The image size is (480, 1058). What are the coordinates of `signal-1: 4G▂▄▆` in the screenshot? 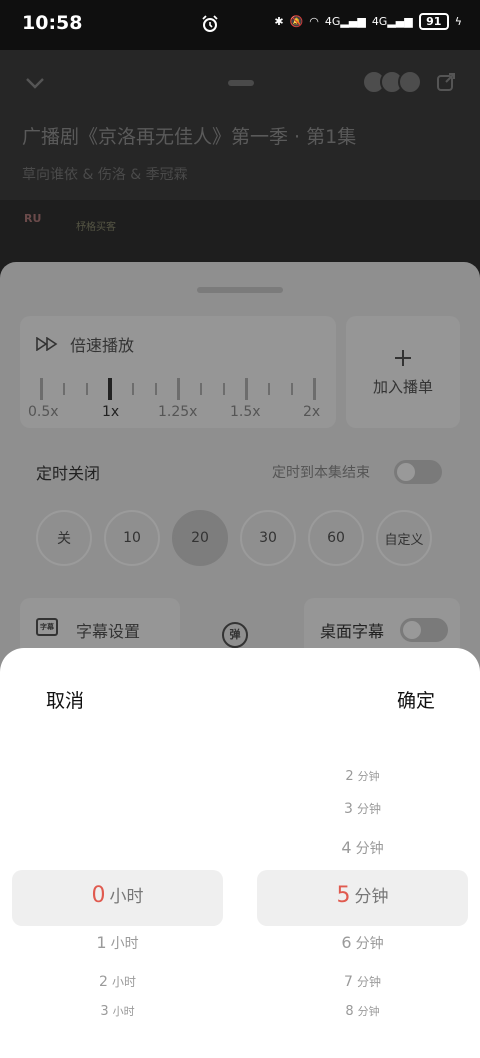 It's located at (345, 21).